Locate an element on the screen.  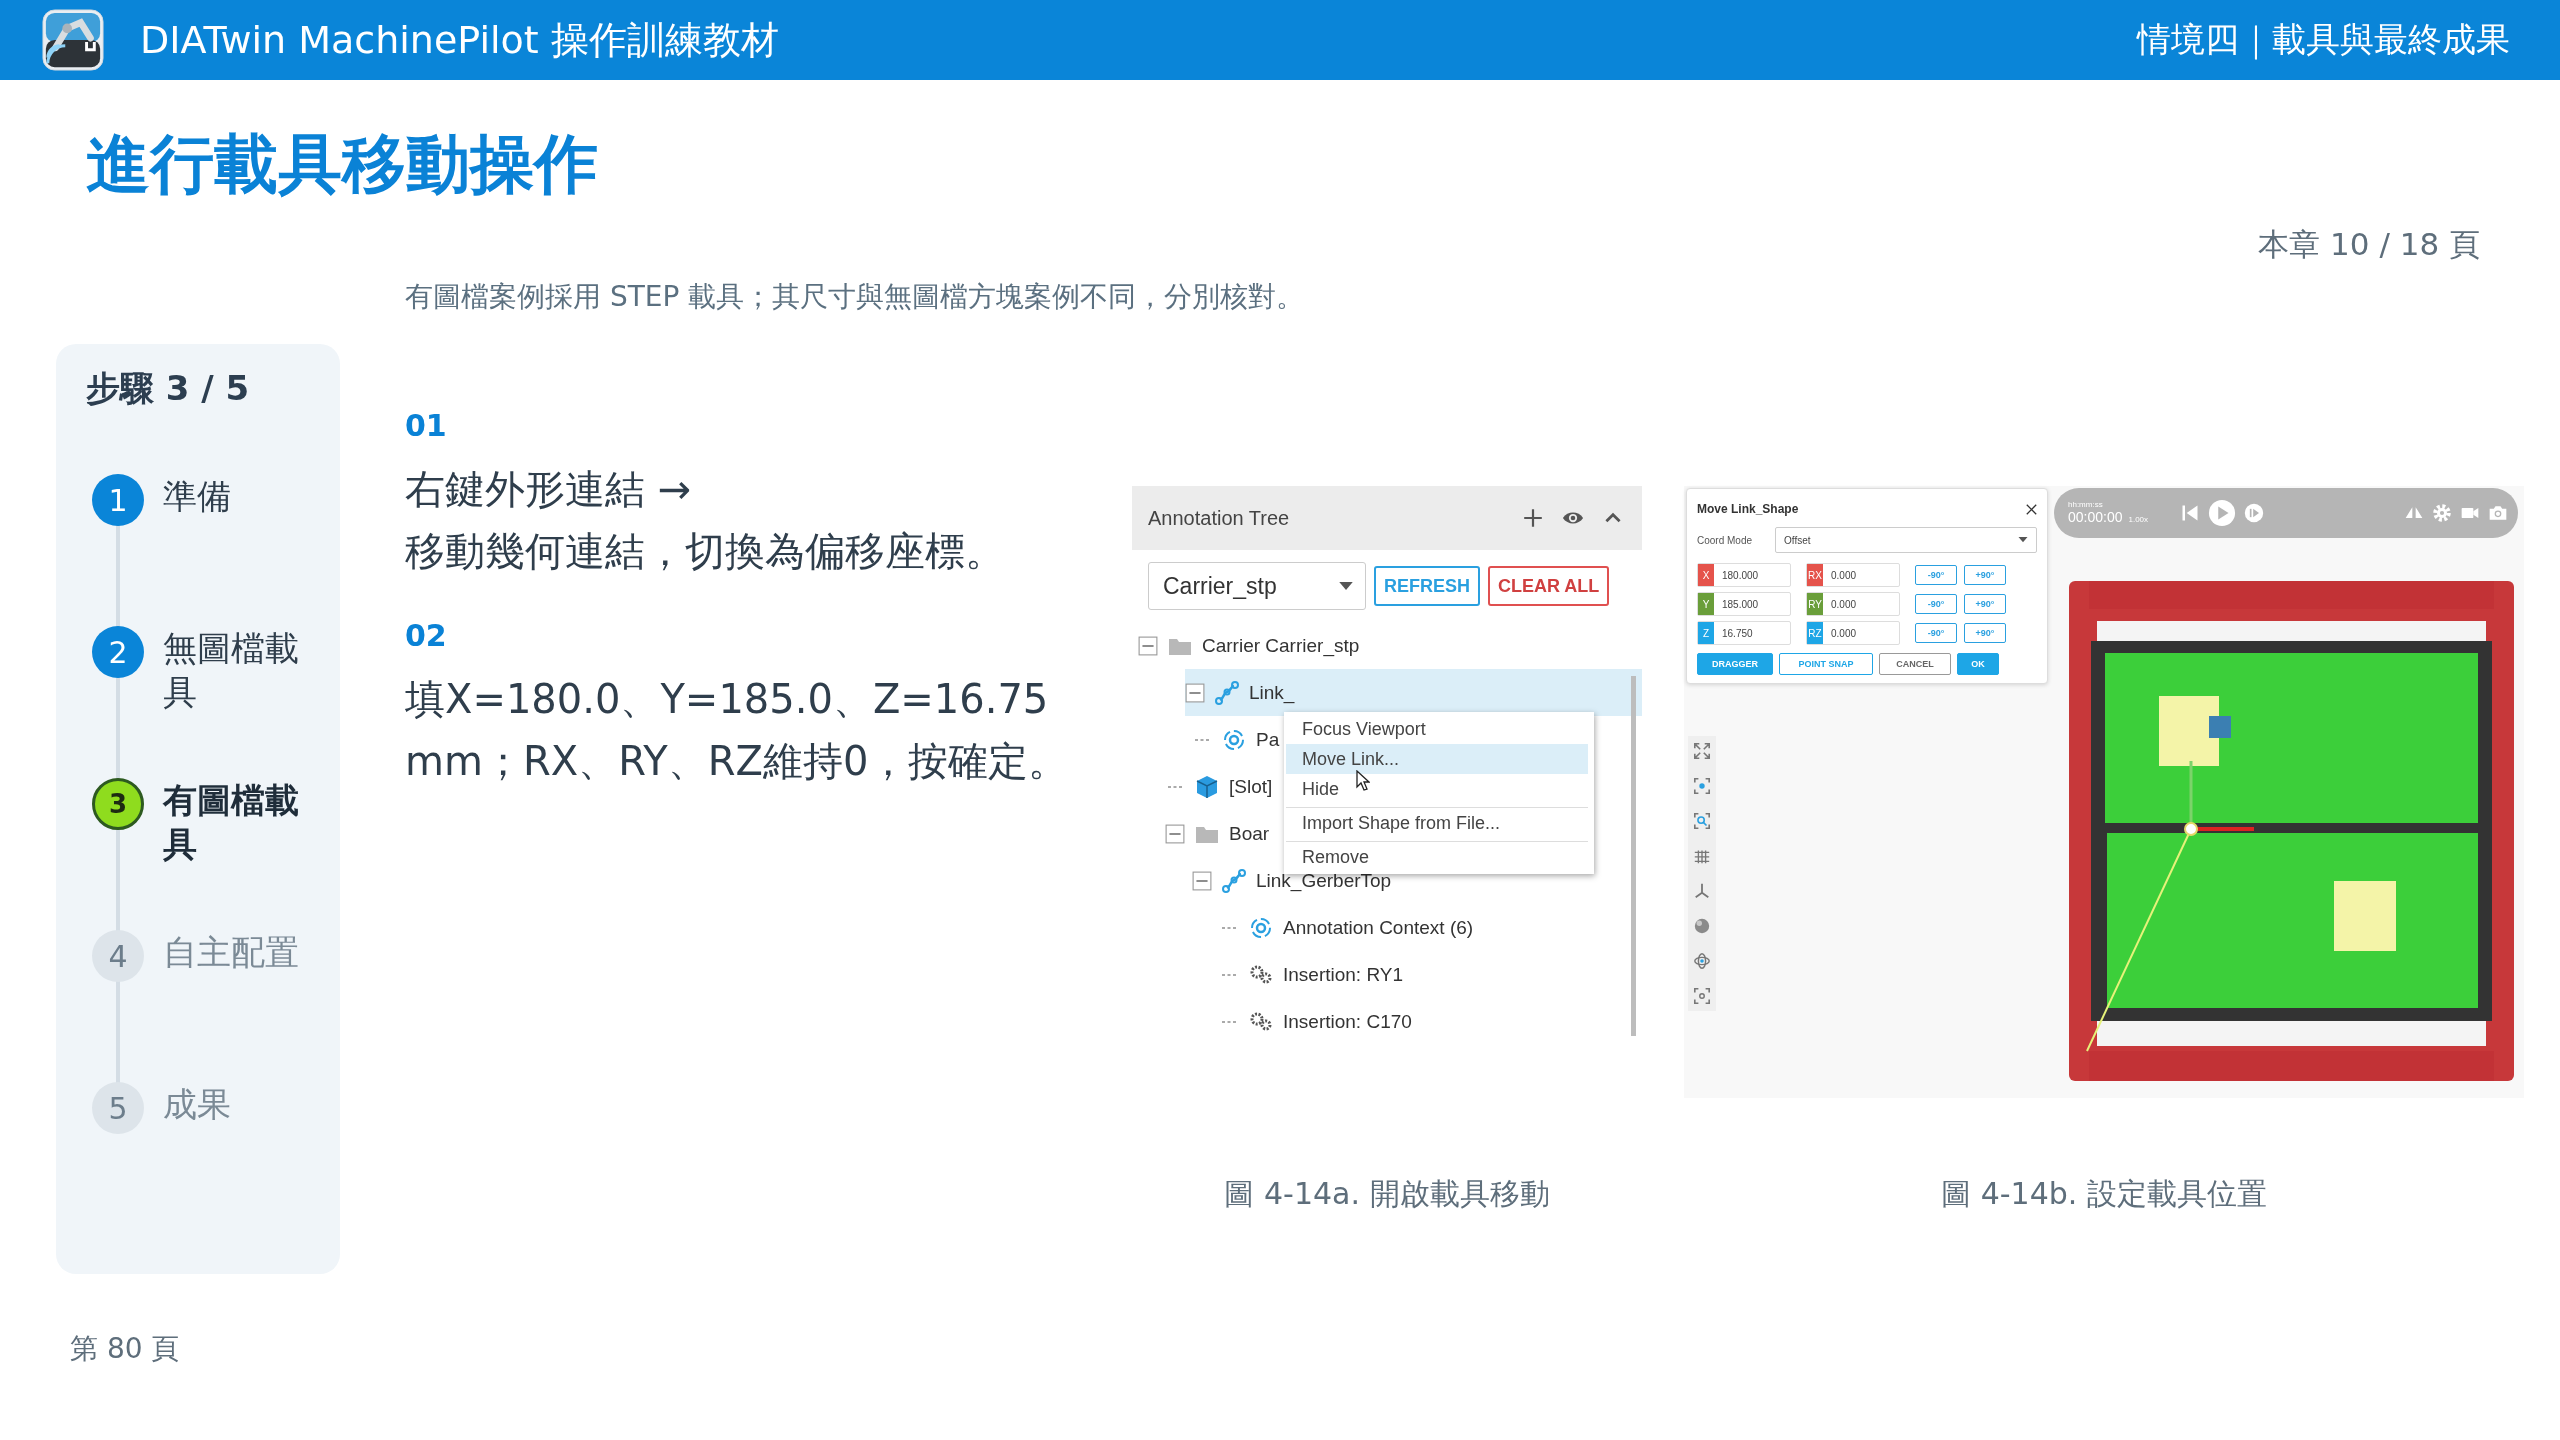
axis-tag: RZ is located at coordinates (1815, 633).